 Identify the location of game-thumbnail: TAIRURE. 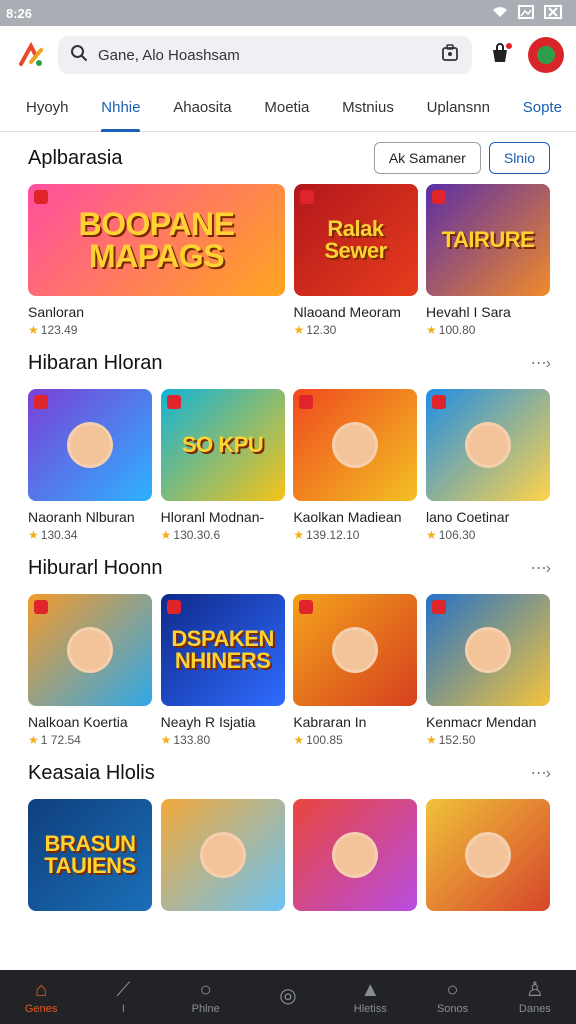
(488, 240).